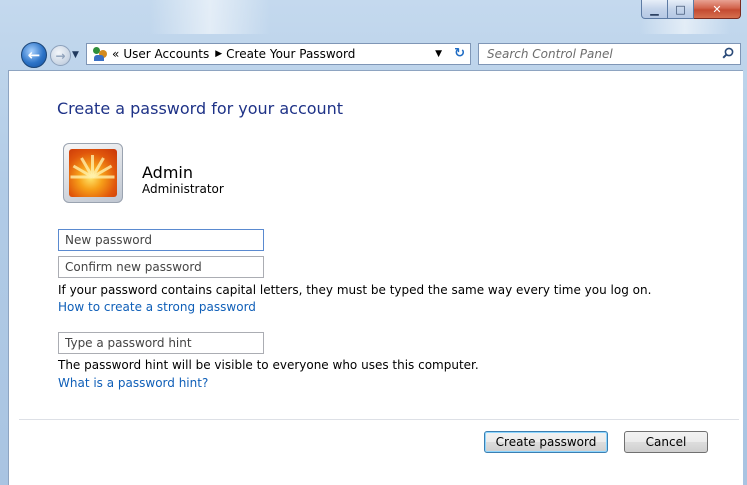  What do you see at coordinates (133, 383) in the screenshot?
I see `password-hint-link: What is a password hint?` at bounding box center [133, 383].